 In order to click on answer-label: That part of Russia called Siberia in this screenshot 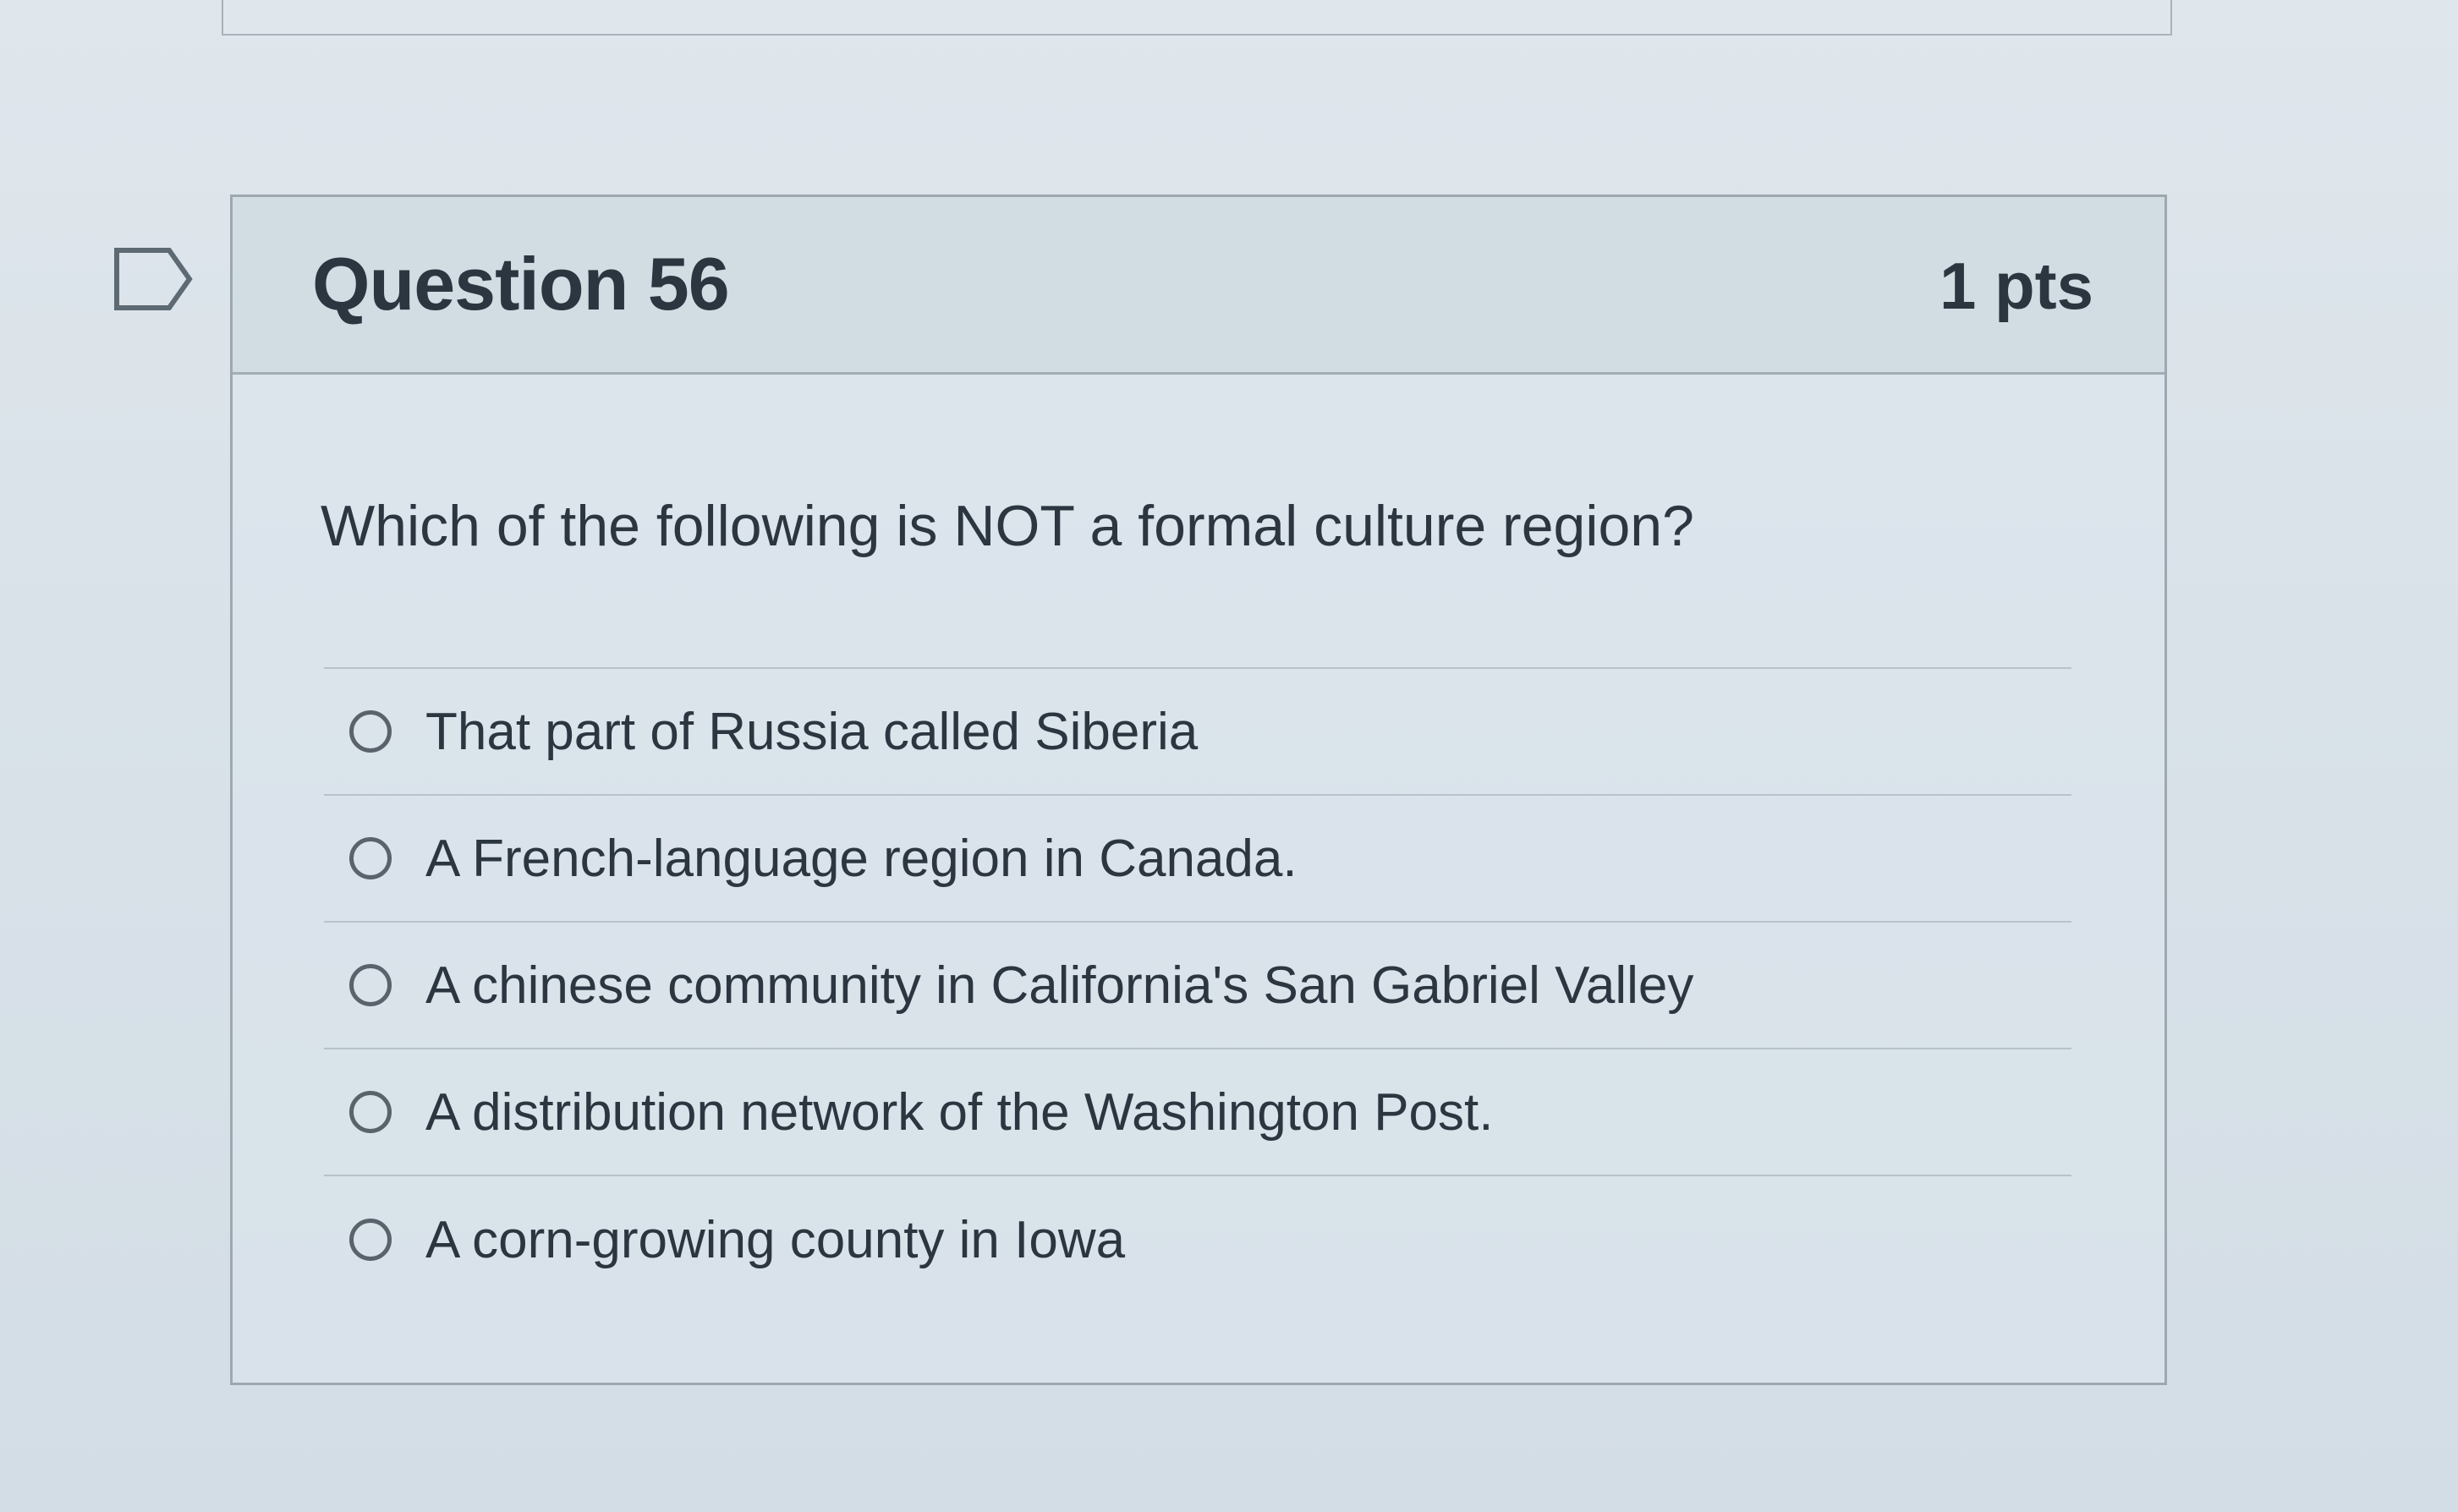, I will do `click(811, 732)`.